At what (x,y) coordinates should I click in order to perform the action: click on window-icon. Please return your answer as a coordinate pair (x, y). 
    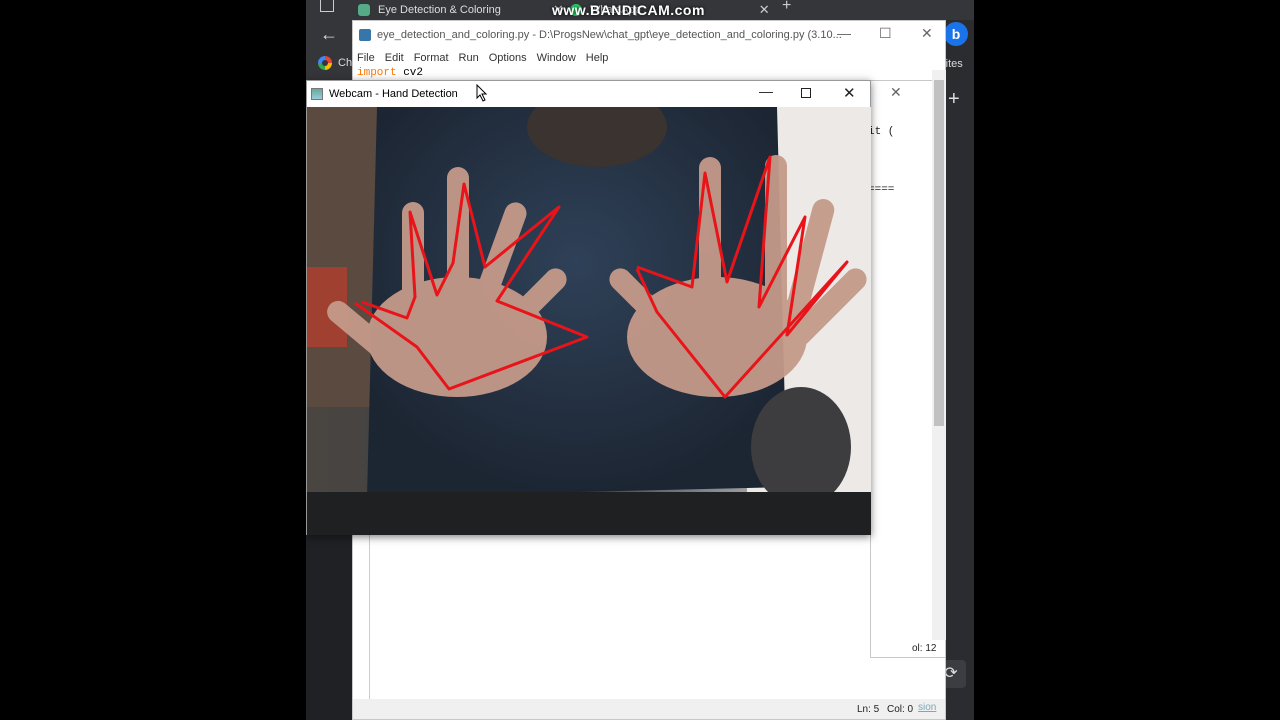
    Looking at the image, I should click on (317, 94).